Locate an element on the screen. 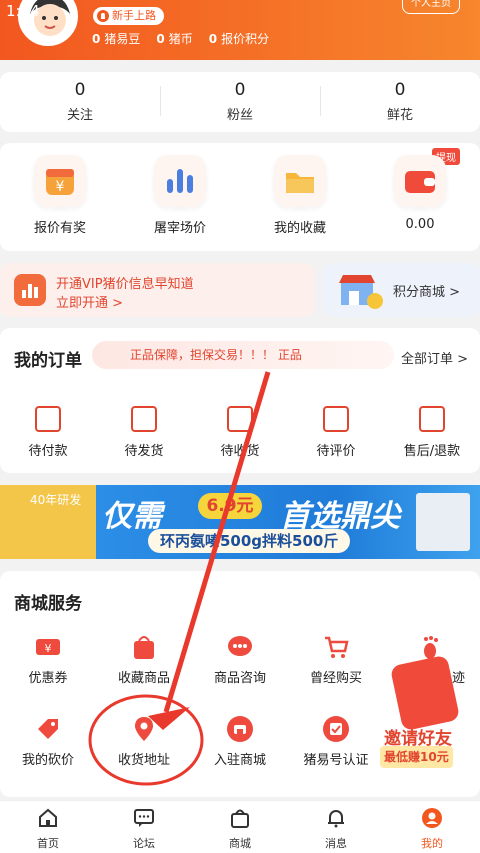 This screenshot has width=480, height=853. tab-messages: 消息 is located at coordinates (336, 827).